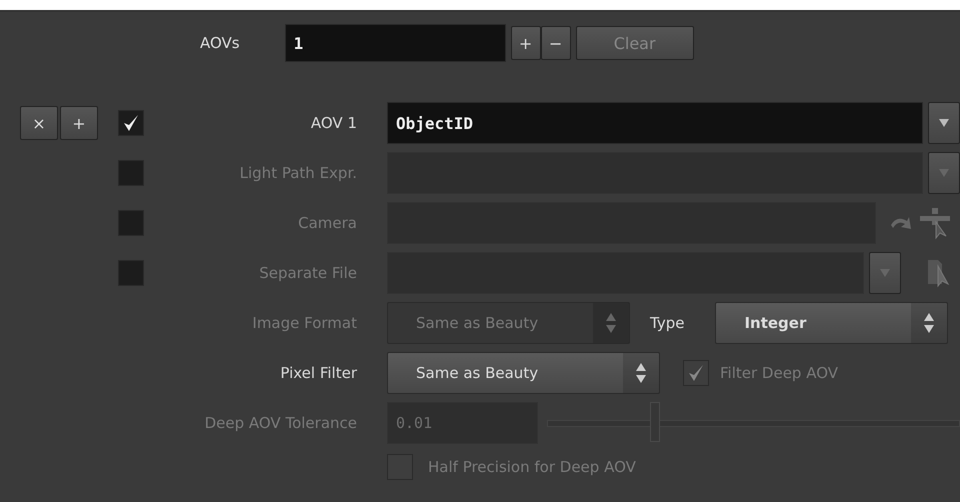  Describe the element at coordinates (333, 123) in the screenshot. I see `field-label: AOV 1` at that location.